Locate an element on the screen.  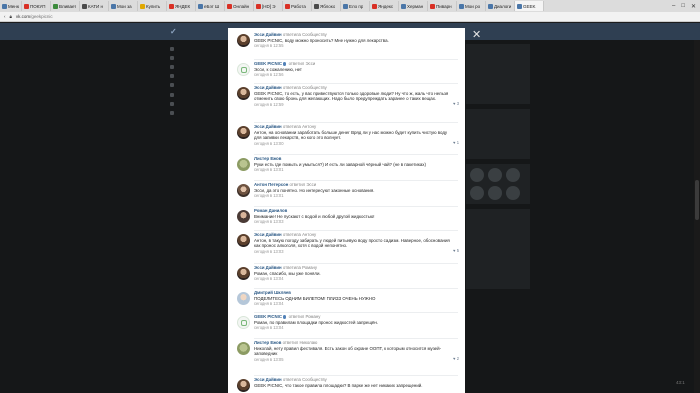
back-icon: ‹ is located at coordinates (5, 16).